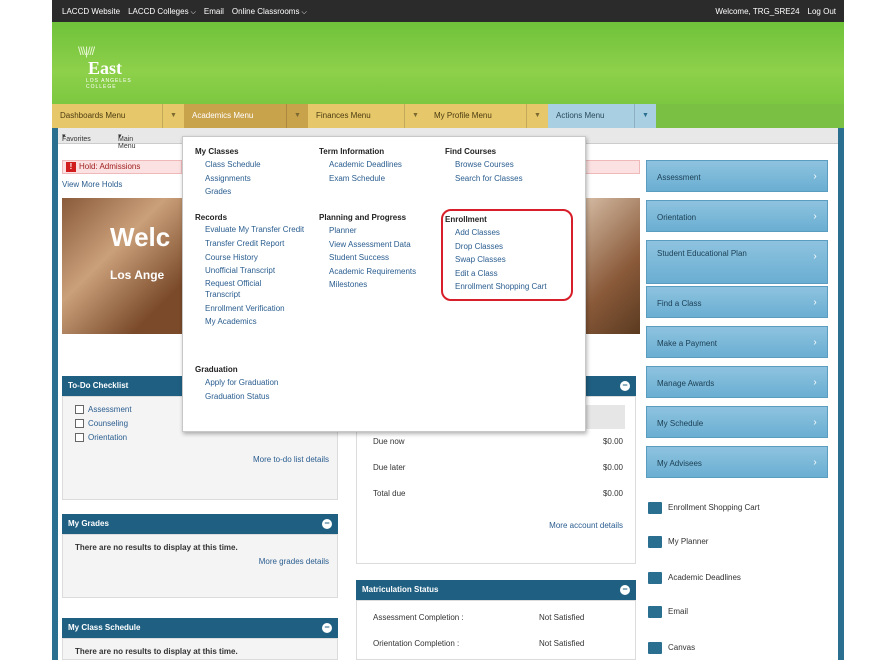  What do you see at coordinates (586, 525) in the screenshot?
I see `more-account-link: More account details` at bounding box center [586, 525].